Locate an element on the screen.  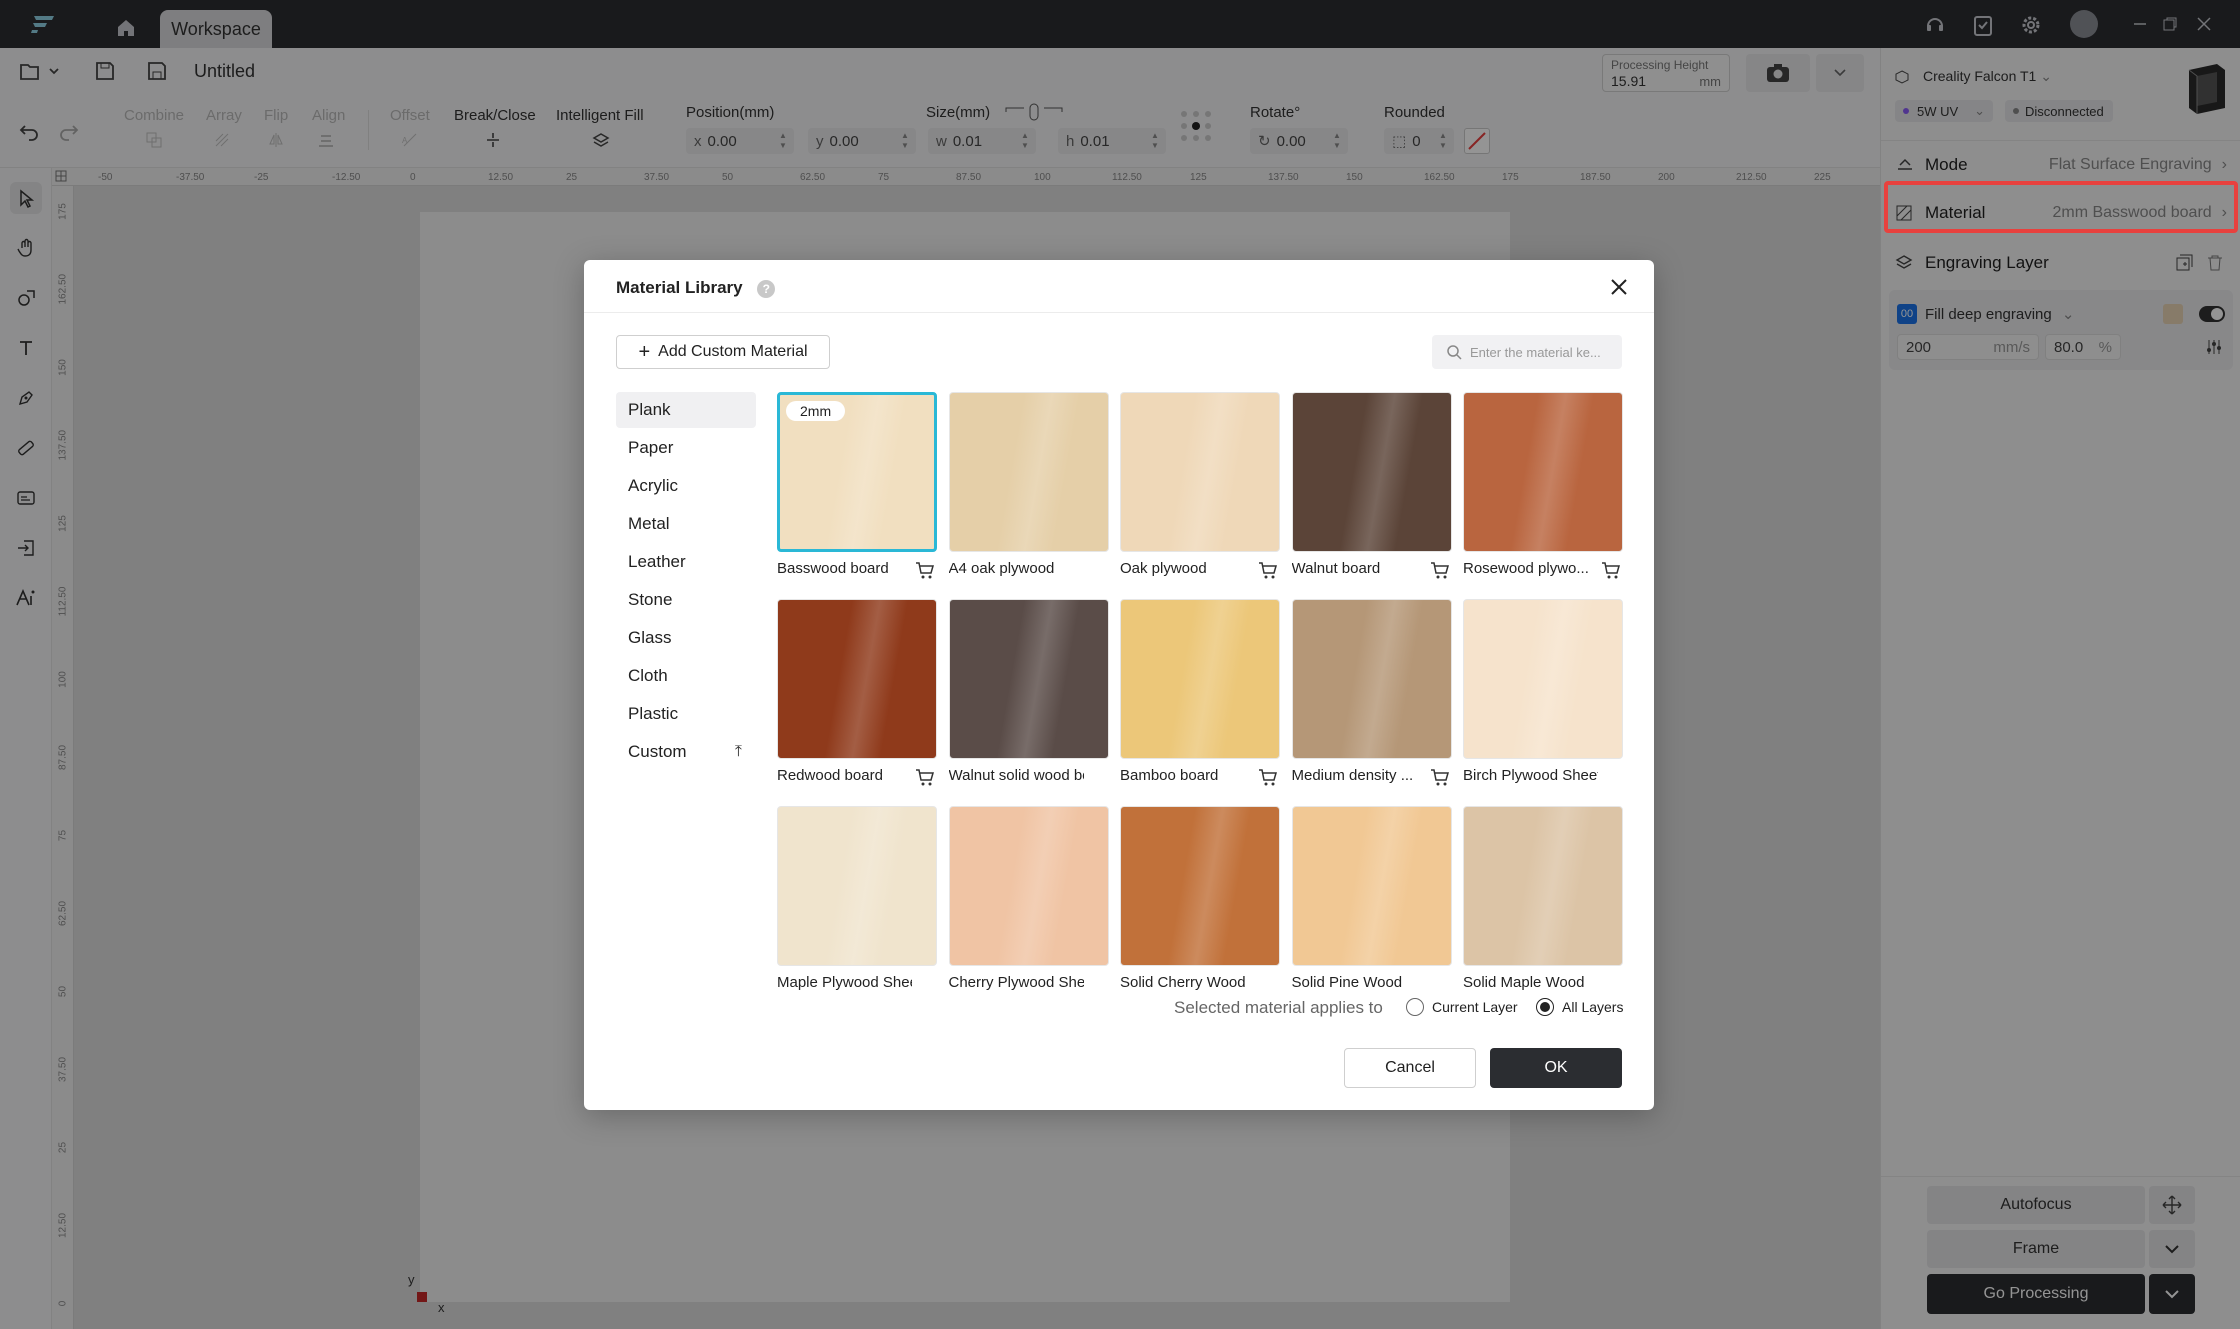
category-label: Paper is located at coordinates (651, 447).